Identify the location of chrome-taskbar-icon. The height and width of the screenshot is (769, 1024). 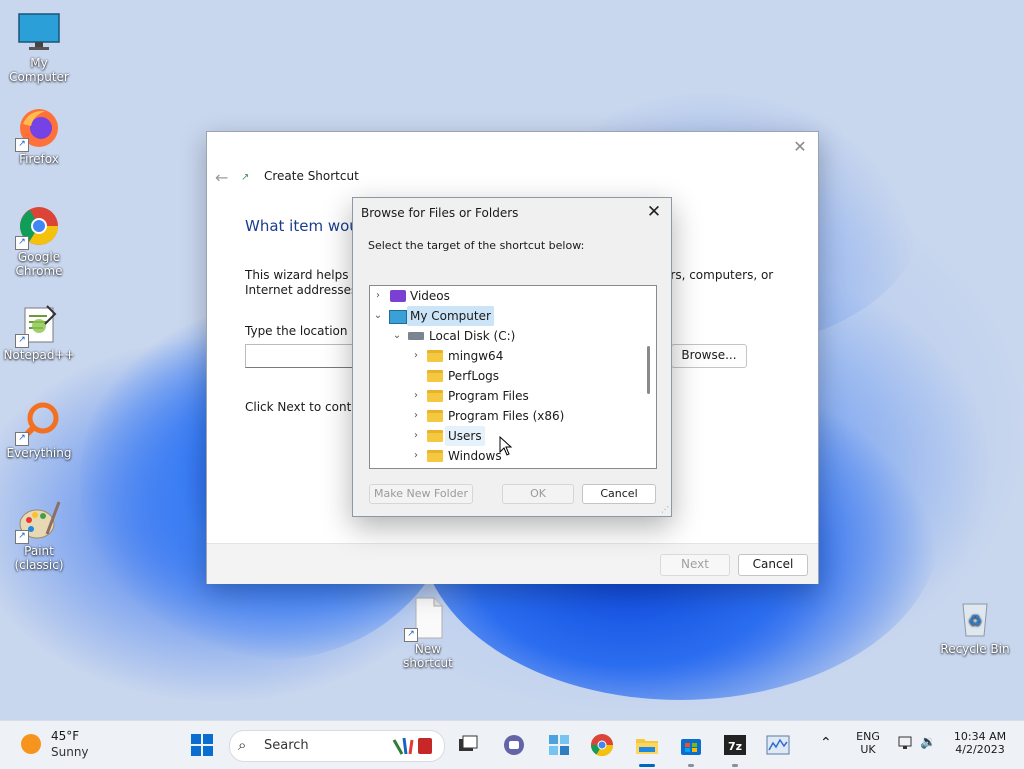
(602, 745).